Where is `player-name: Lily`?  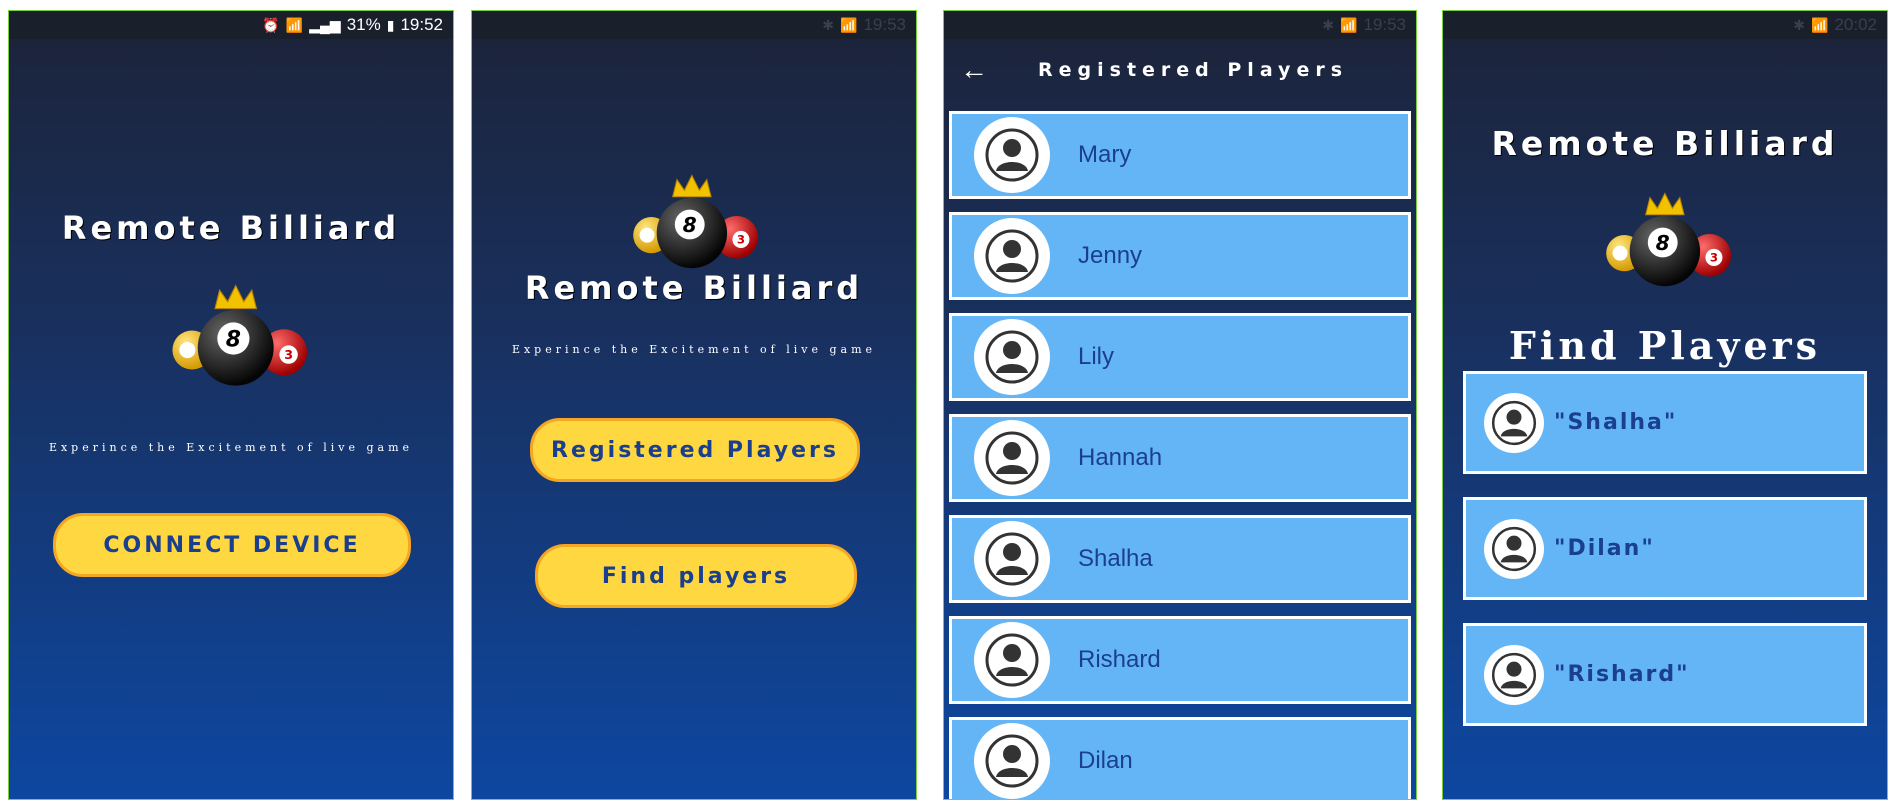
player-name: Lily is located at coordinates (1096, 356).